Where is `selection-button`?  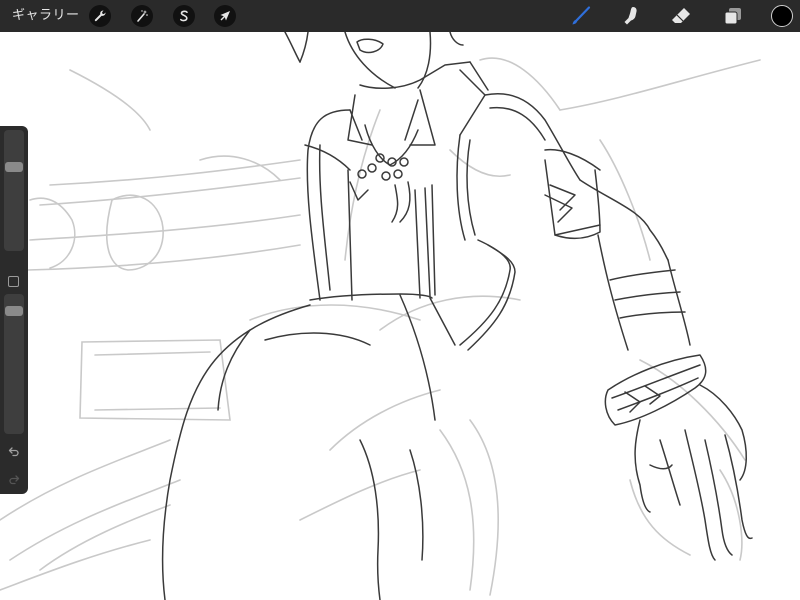
selection-button is located at coordinates (184, 16).